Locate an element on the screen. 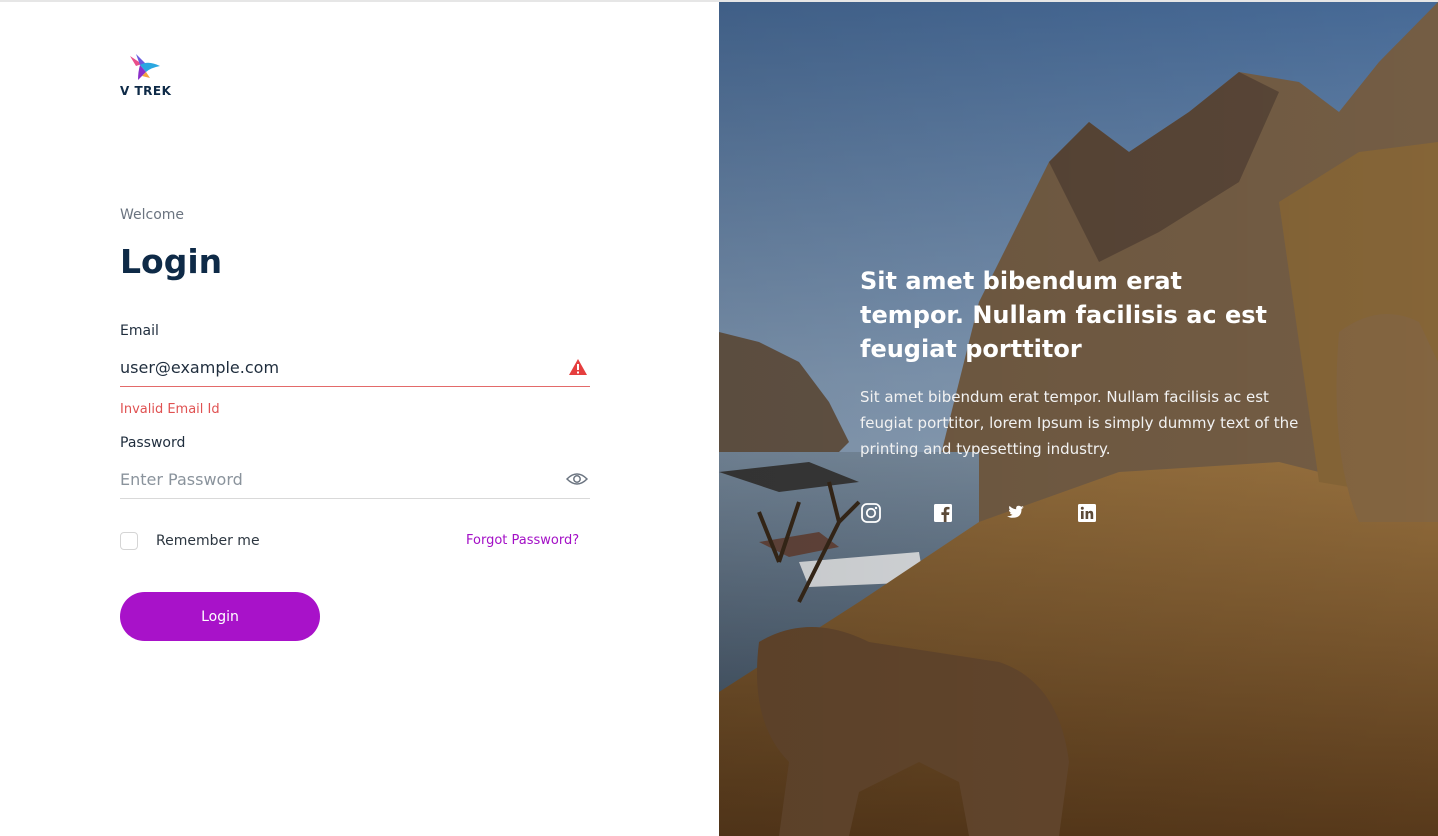  password-label: Password is located at coordinates (153, 443).